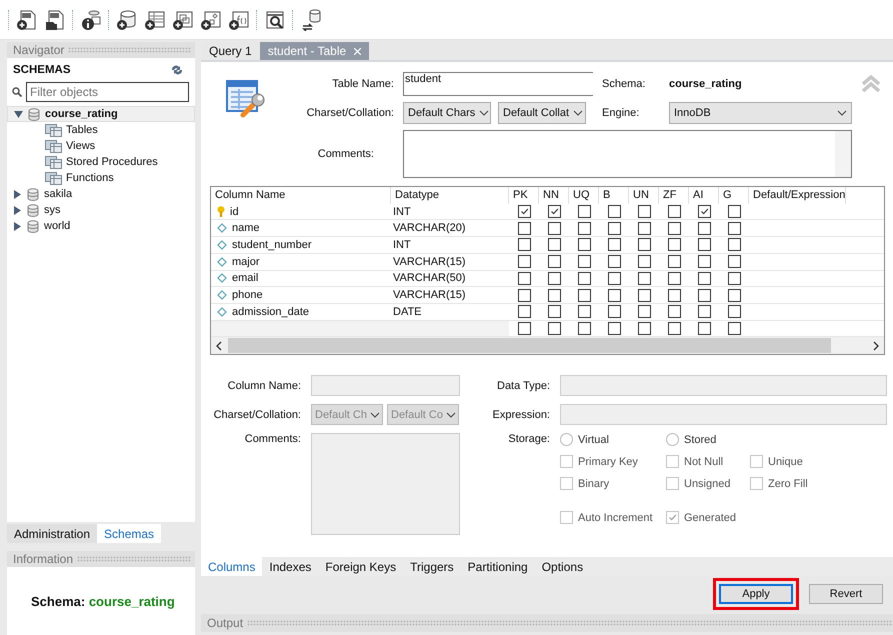 Image resolution: width=893 pixels, height=635 pixels. What do you see at coordinates (290, 566) in the screenshot?
I see `editor-tab: Indexes` at bounding box center [290, 566].